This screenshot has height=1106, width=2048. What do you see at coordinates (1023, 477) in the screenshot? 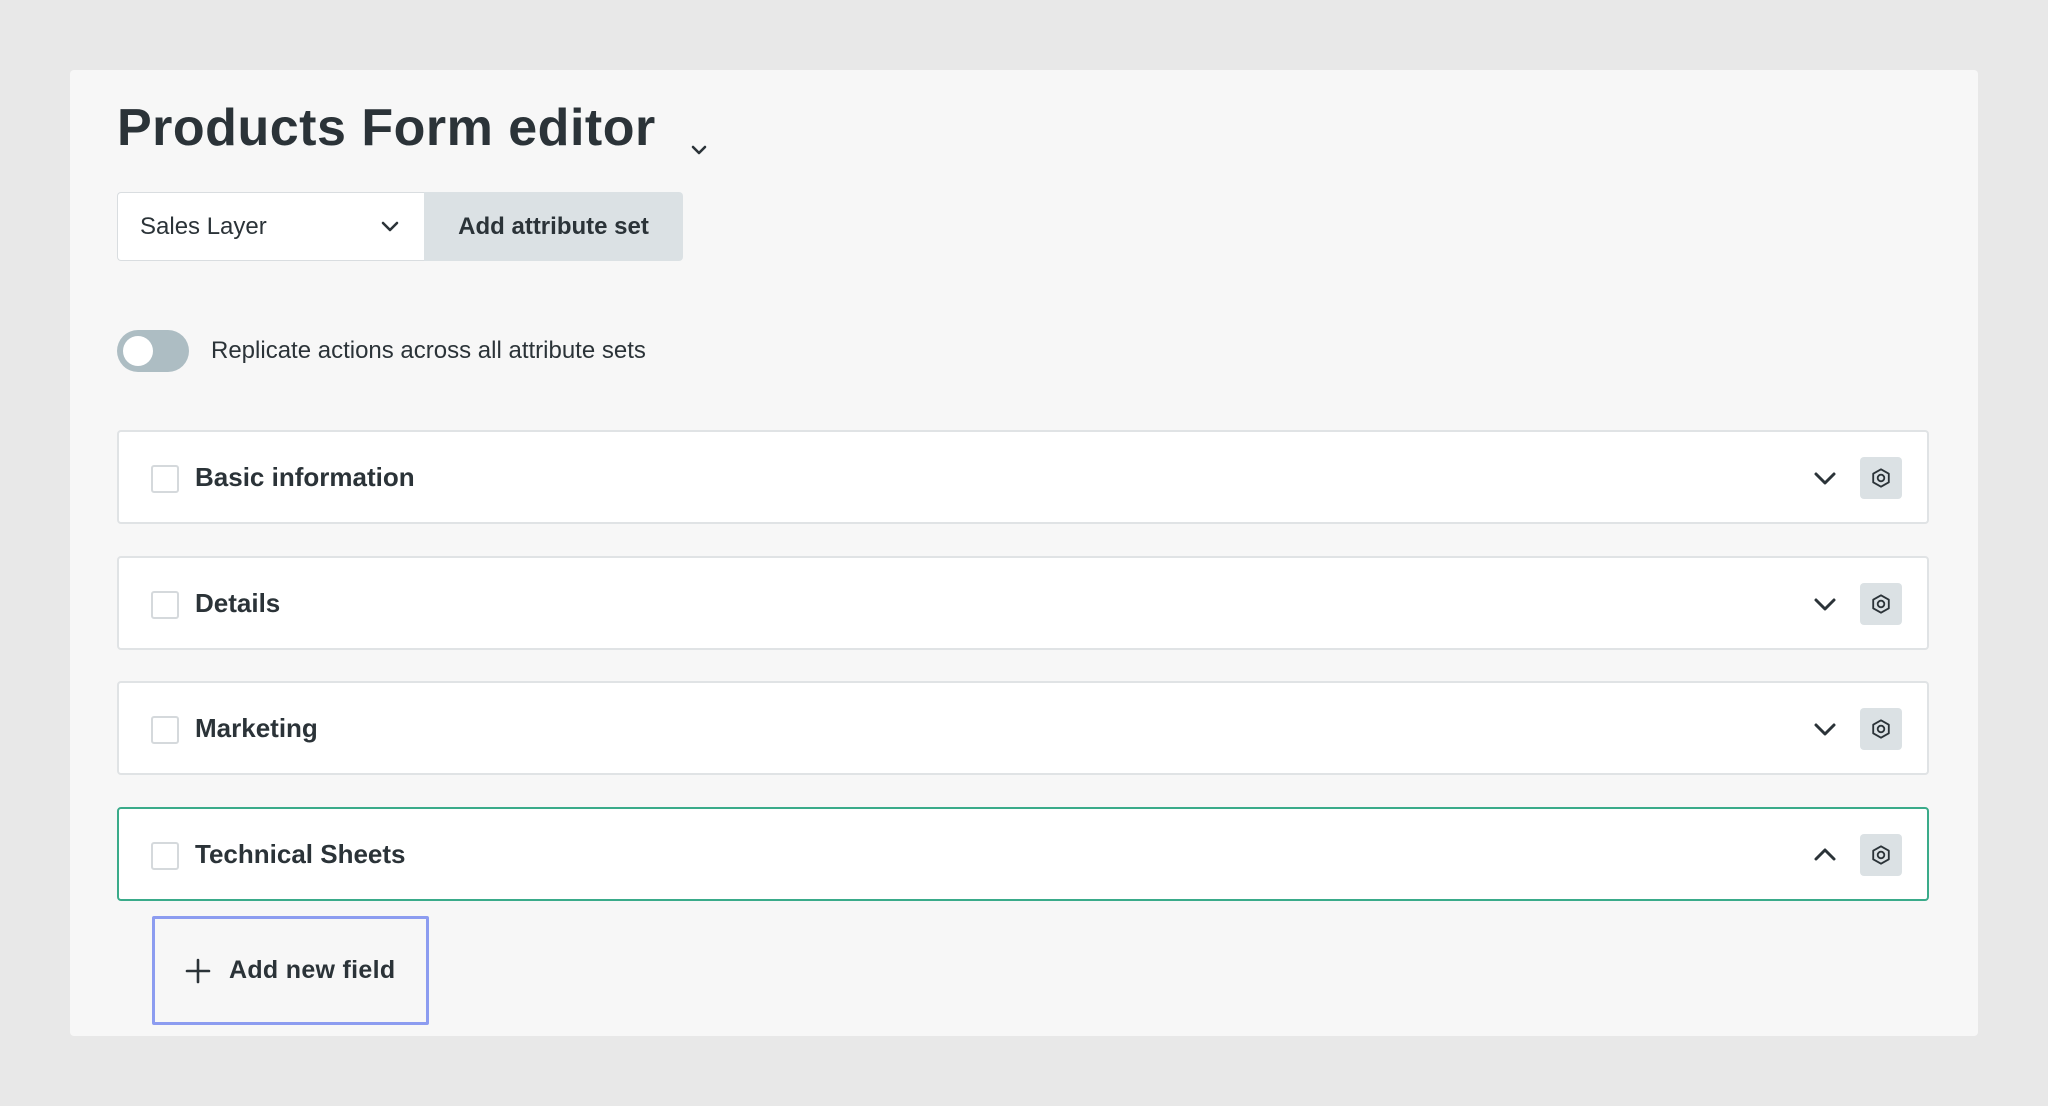
I see `section-basic-information: Basic information` at bounding box center [1023, 477].